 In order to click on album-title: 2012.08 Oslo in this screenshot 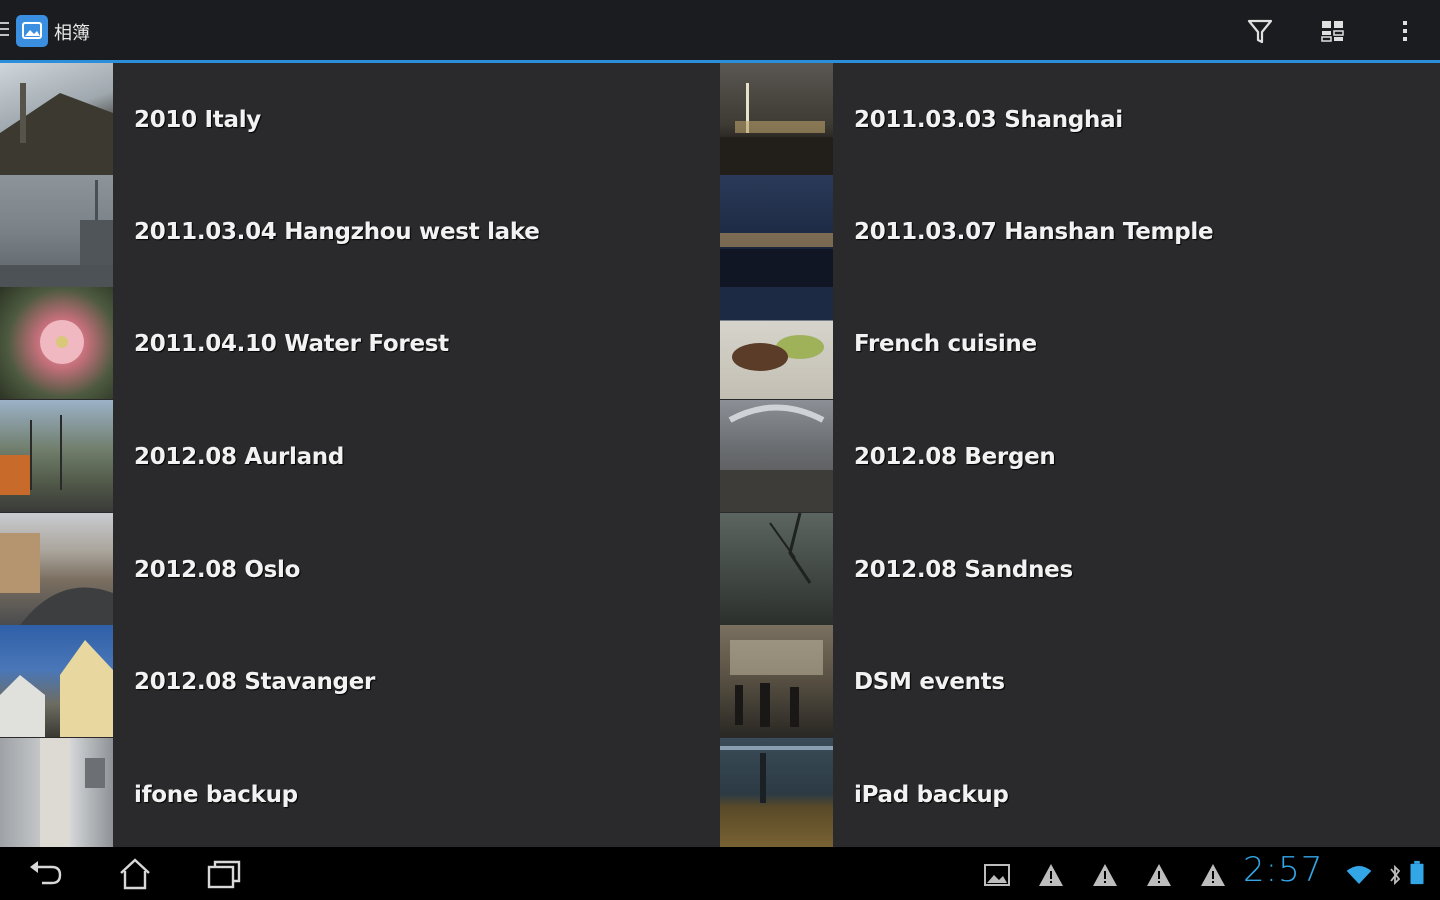, I will do `click(217, 570)`.